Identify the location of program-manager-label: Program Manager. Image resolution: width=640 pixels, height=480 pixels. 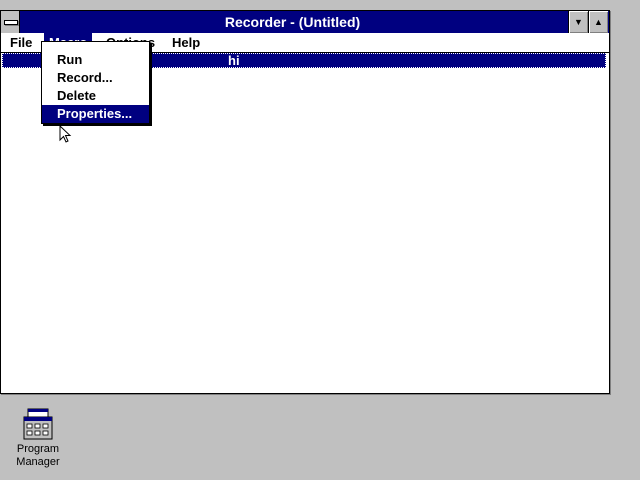
(38, 455).